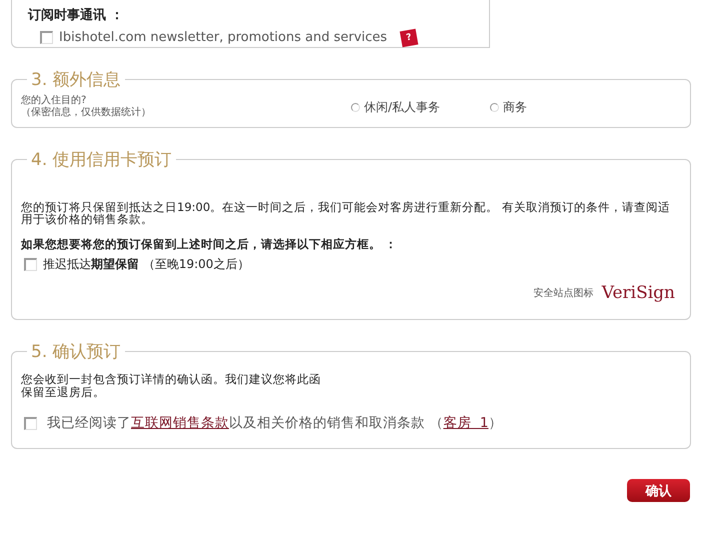 The image size is (705, 549). What do you see at coordinates (76, 15) in the screenshot?
I see `newsletter-heading: 订阅时事通讯 ：` at bounding box center [76, 15].